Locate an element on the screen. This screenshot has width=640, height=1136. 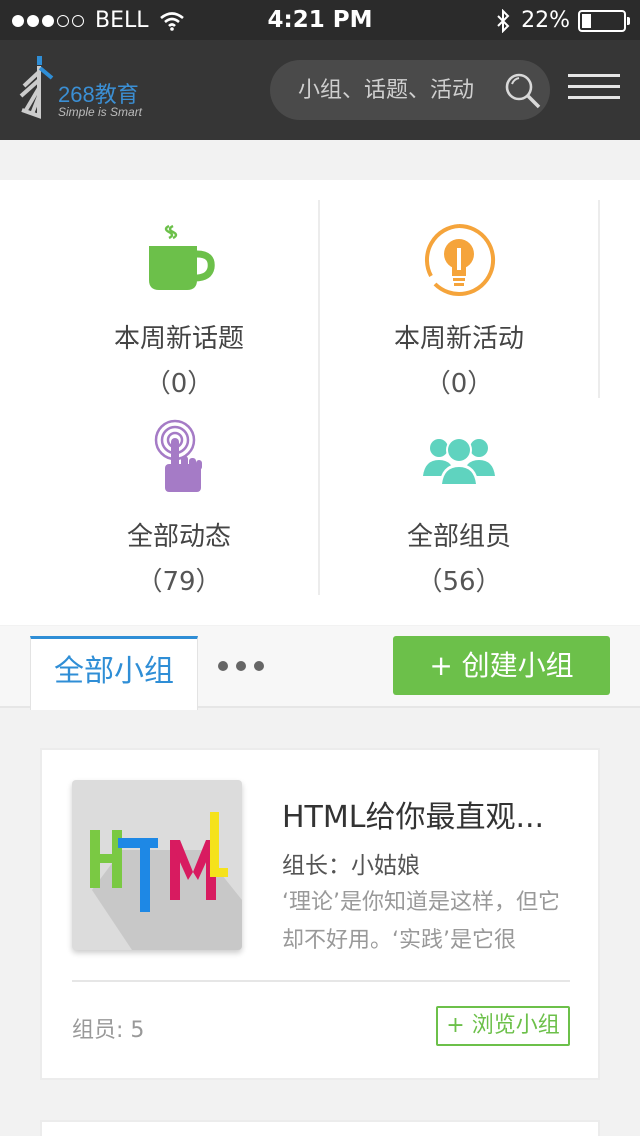
stat-all-activity: 全部动态 （79） is located at coordinates (179, 508).